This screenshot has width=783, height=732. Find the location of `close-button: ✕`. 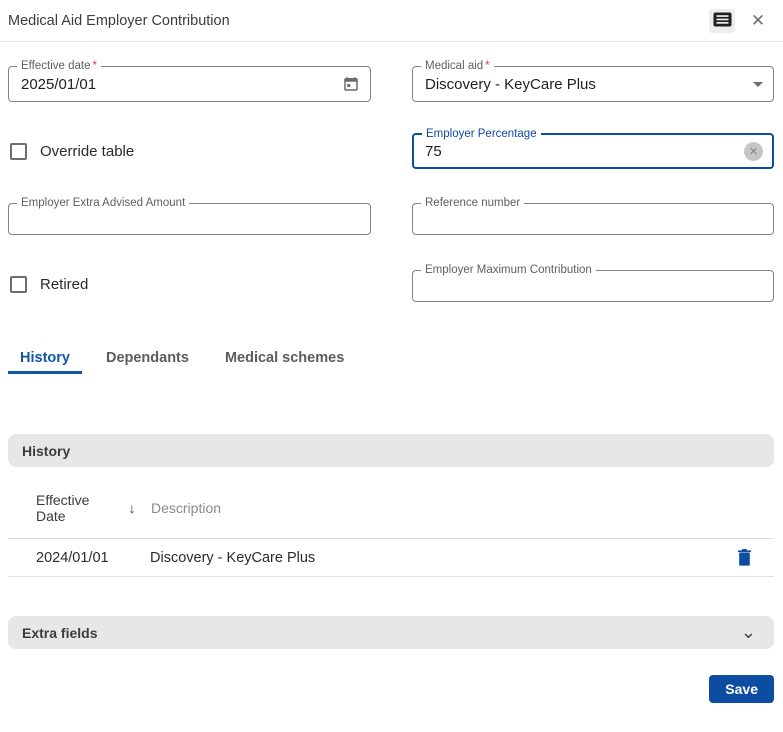

close-button: ✕ is located at coordinates (758, 21).